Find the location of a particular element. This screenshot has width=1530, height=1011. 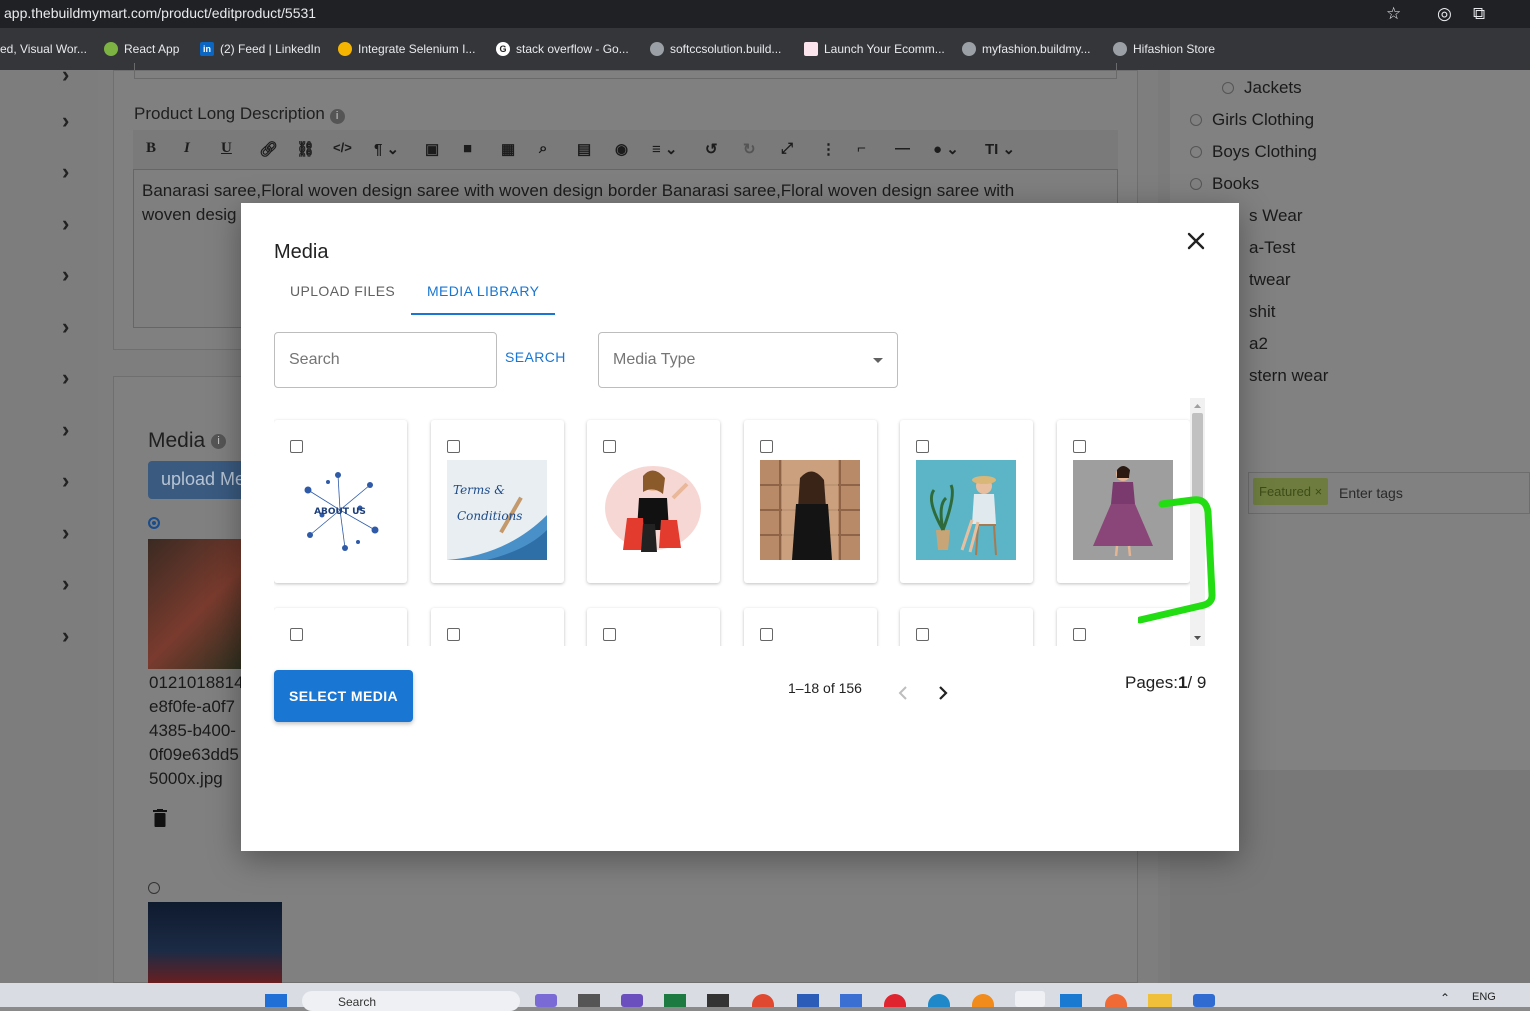

edge-icon is located at coordinates (939, 1000).